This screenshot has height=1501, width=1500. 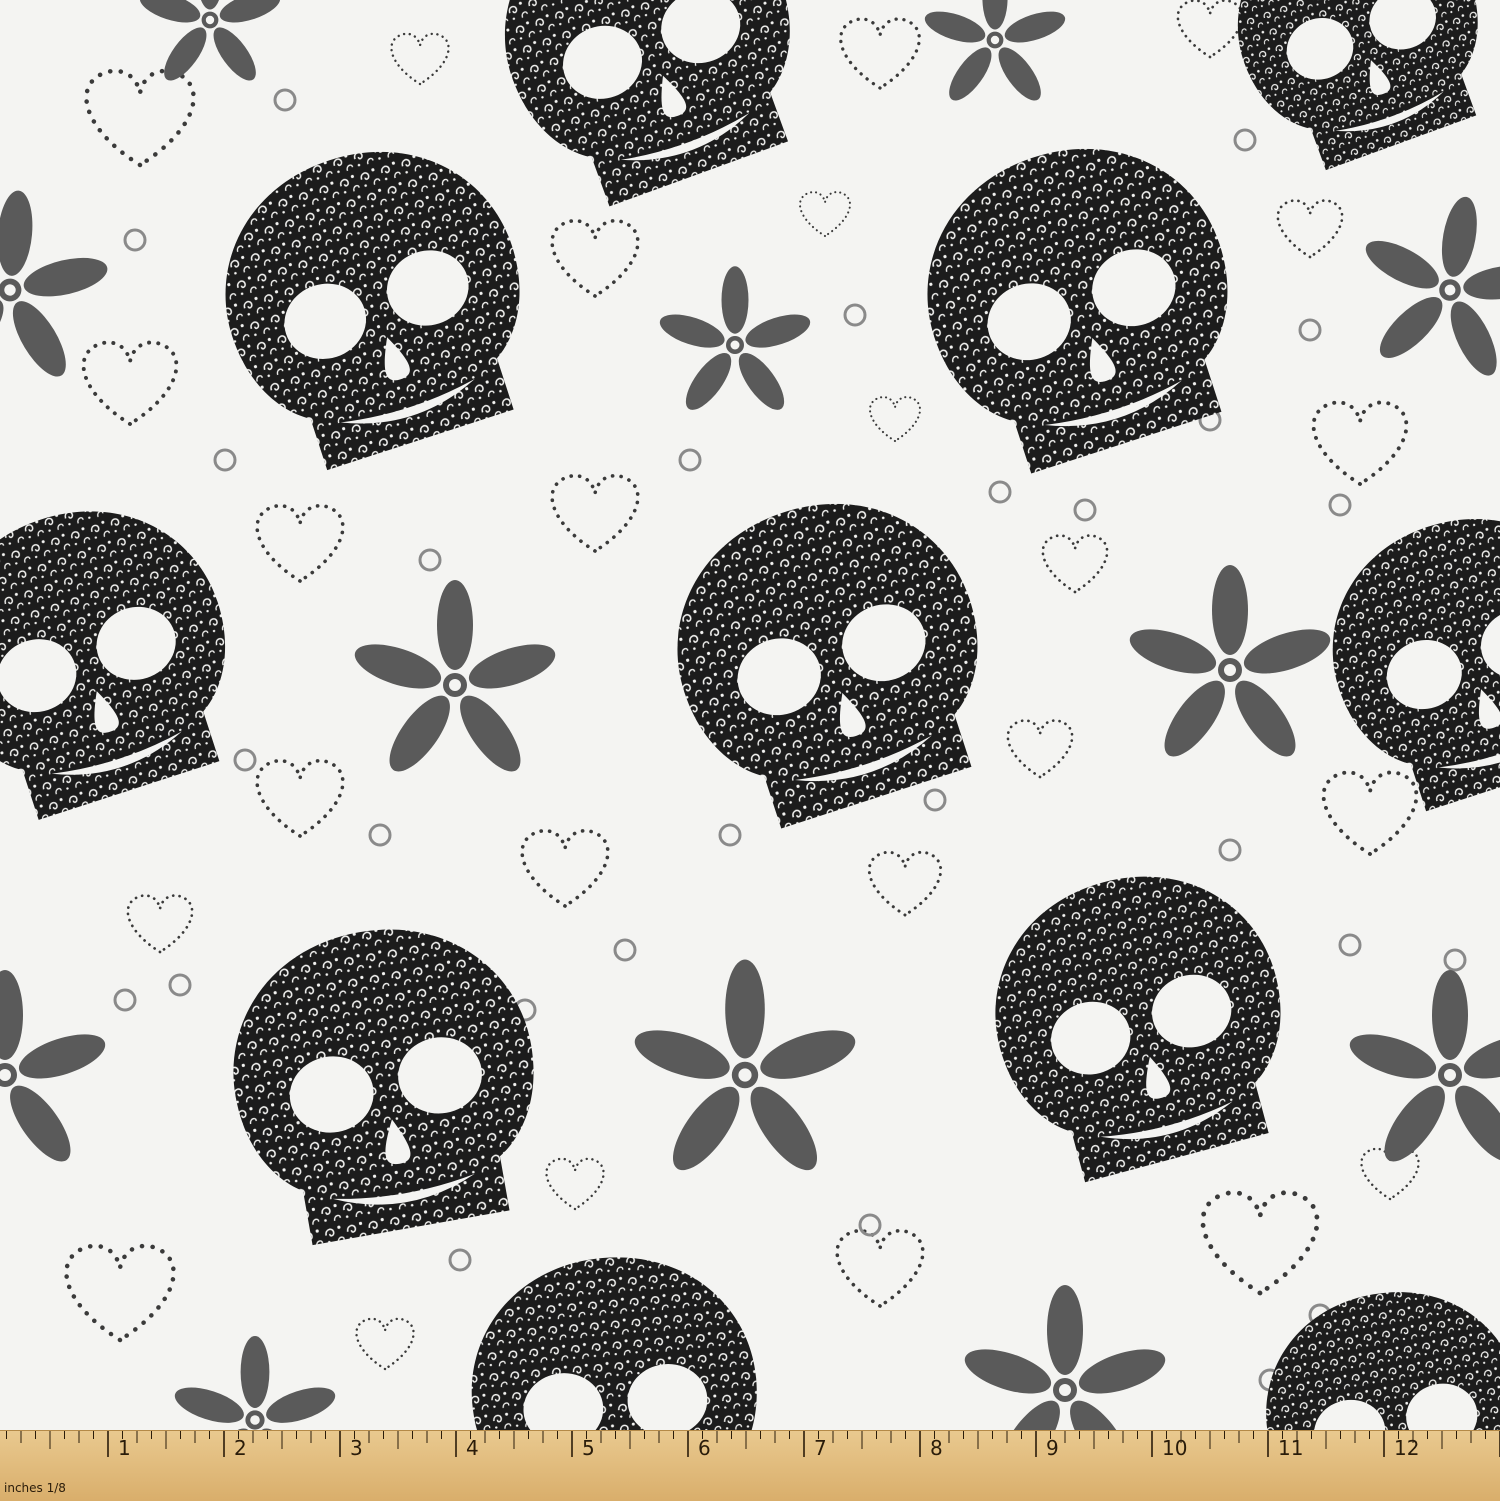 I want to click on ruler-number-5: 5, so click(x=588, y=1448).